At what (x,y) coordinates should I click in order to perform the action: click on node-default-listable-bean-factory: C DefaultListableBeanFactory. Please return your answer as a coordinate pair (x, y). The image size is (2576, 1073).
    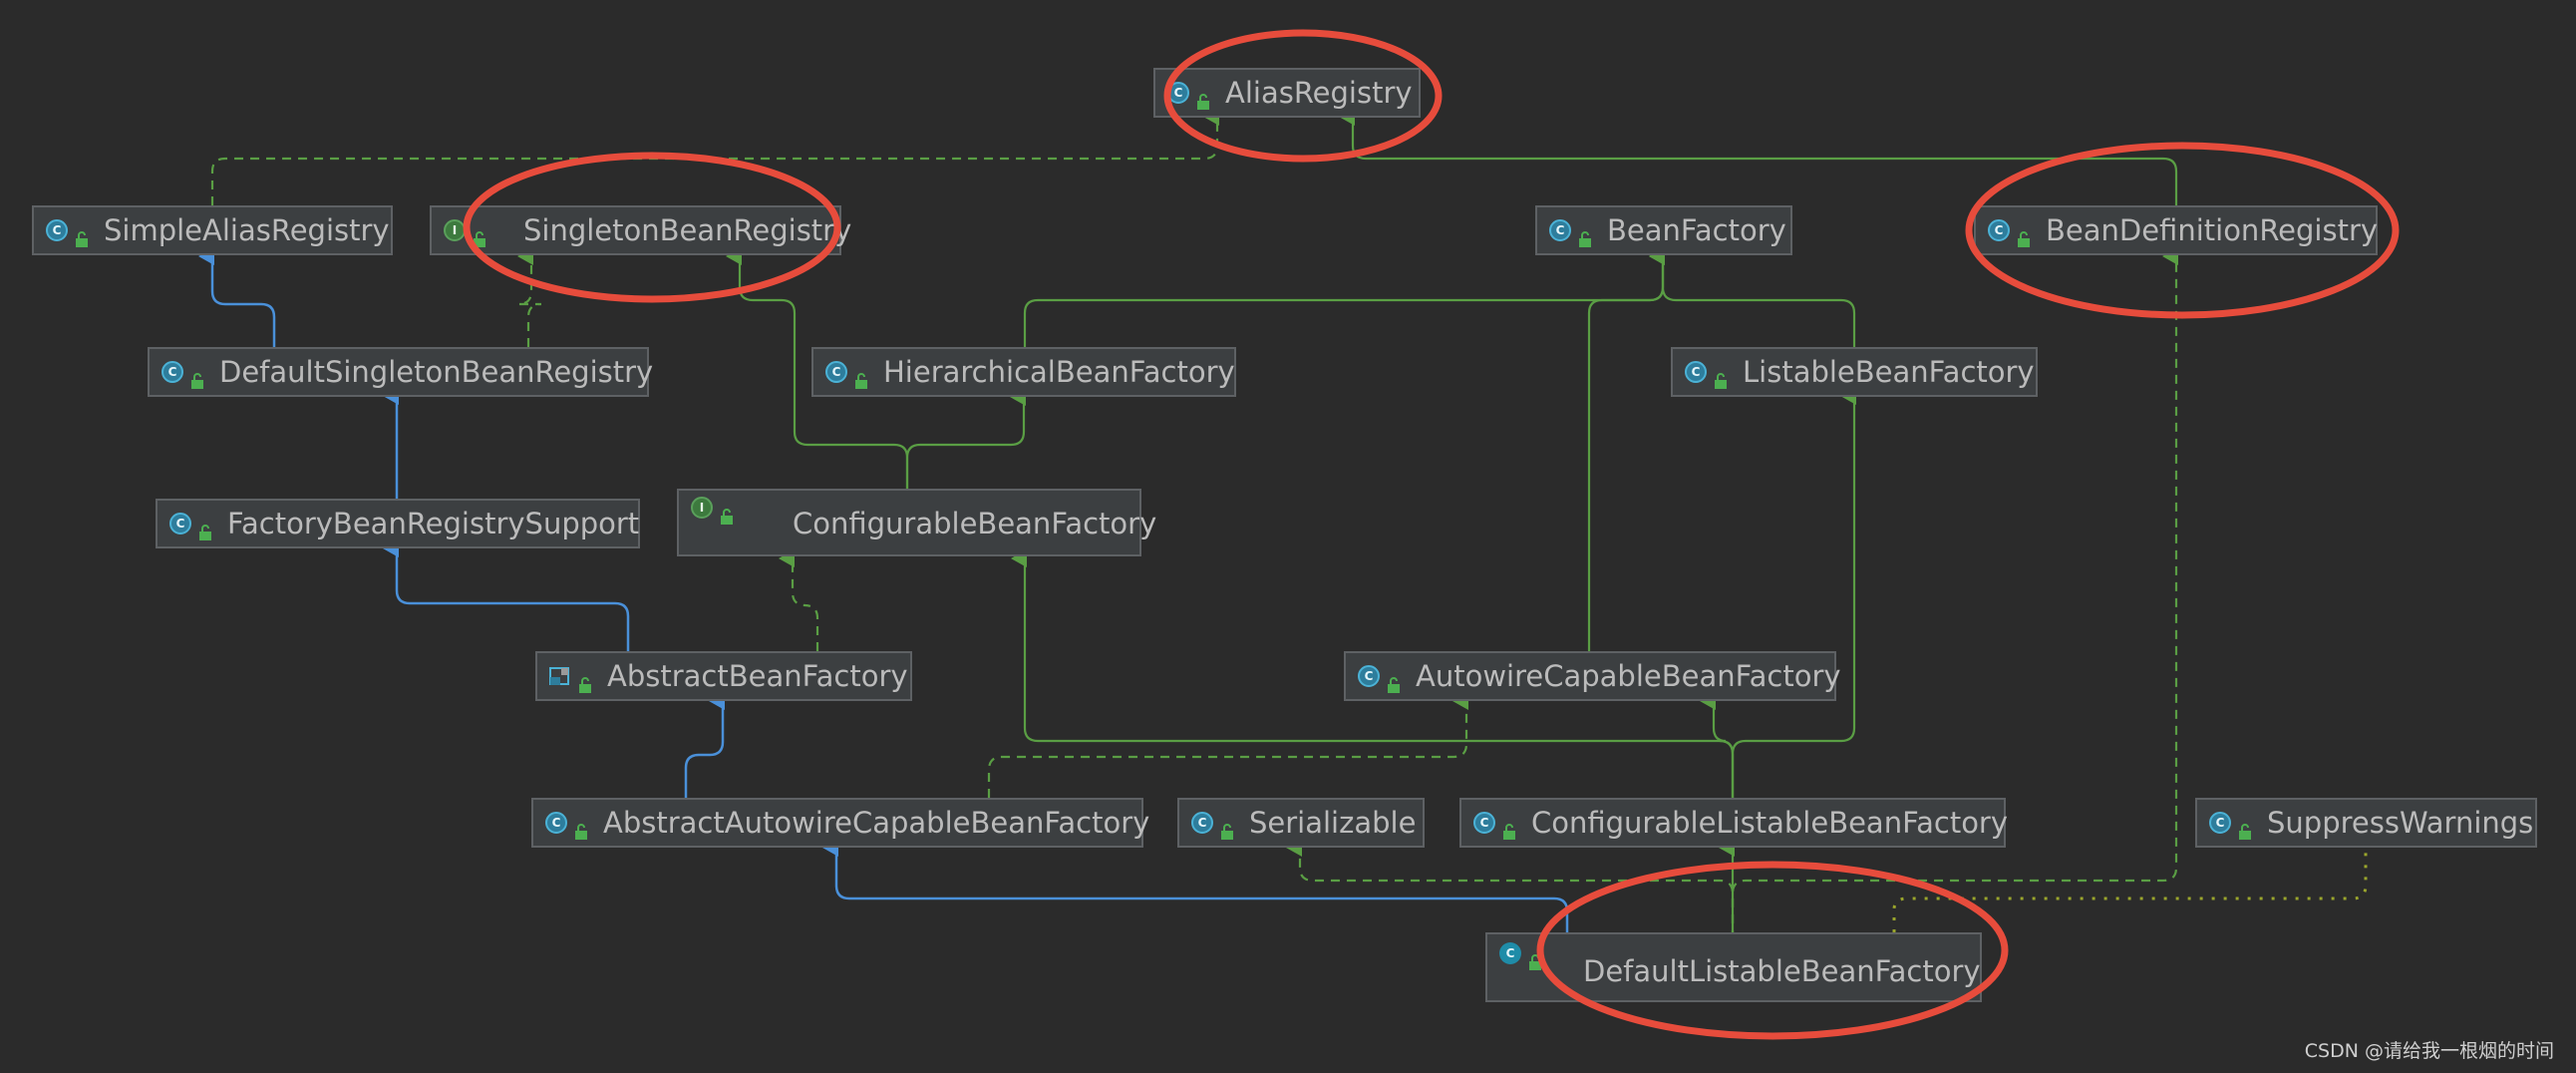
    Looking at the image, I should click on (1733, 967).